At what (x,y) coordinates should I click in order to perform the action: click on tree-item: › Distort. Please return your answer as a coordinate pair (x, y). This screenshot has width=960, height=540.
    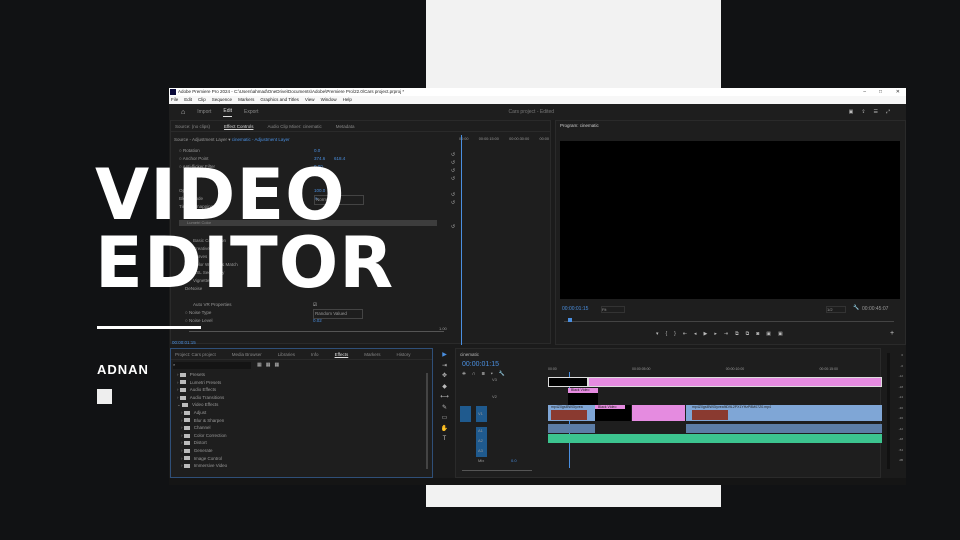
    Looking at the image, I should click on (202, 443).